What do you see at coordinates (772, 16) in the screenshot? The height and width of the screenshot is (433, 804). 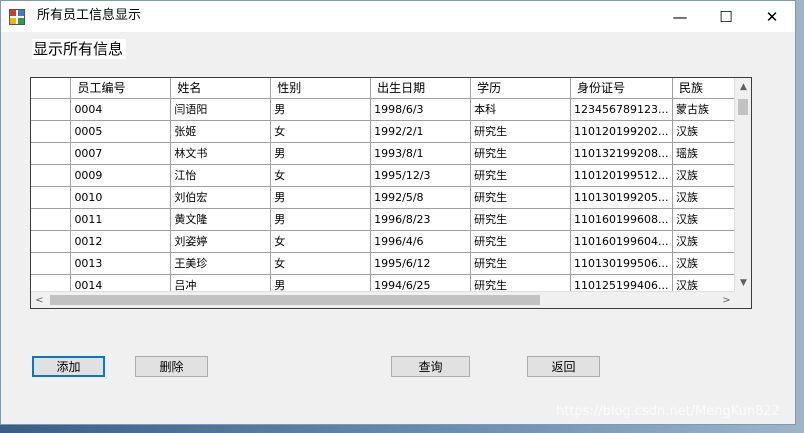 I see `close-button: ✕` at bounding box center [772, 16].